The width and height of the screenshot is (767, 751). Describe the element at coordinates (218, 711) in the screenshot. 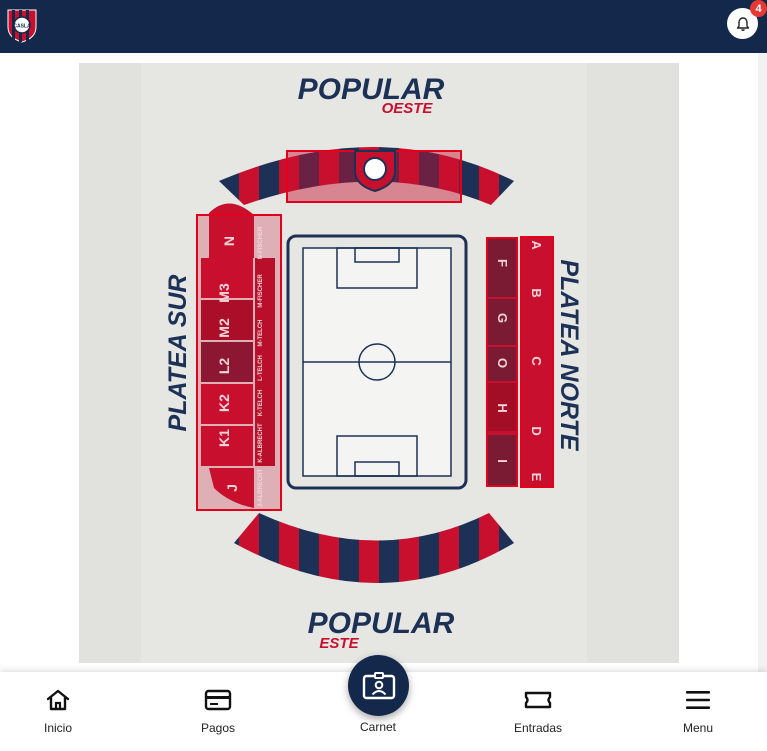

I see `nav-pagos: Pagos` at that location.